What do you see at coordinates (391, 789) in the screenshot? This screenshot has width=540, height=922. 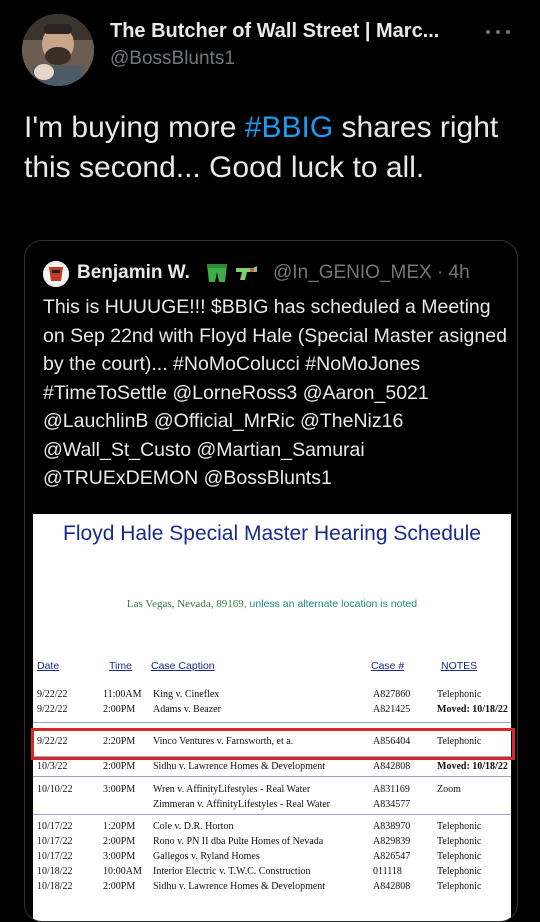 I see `cell-case-number: A831169` at bounding box center [391, 789].